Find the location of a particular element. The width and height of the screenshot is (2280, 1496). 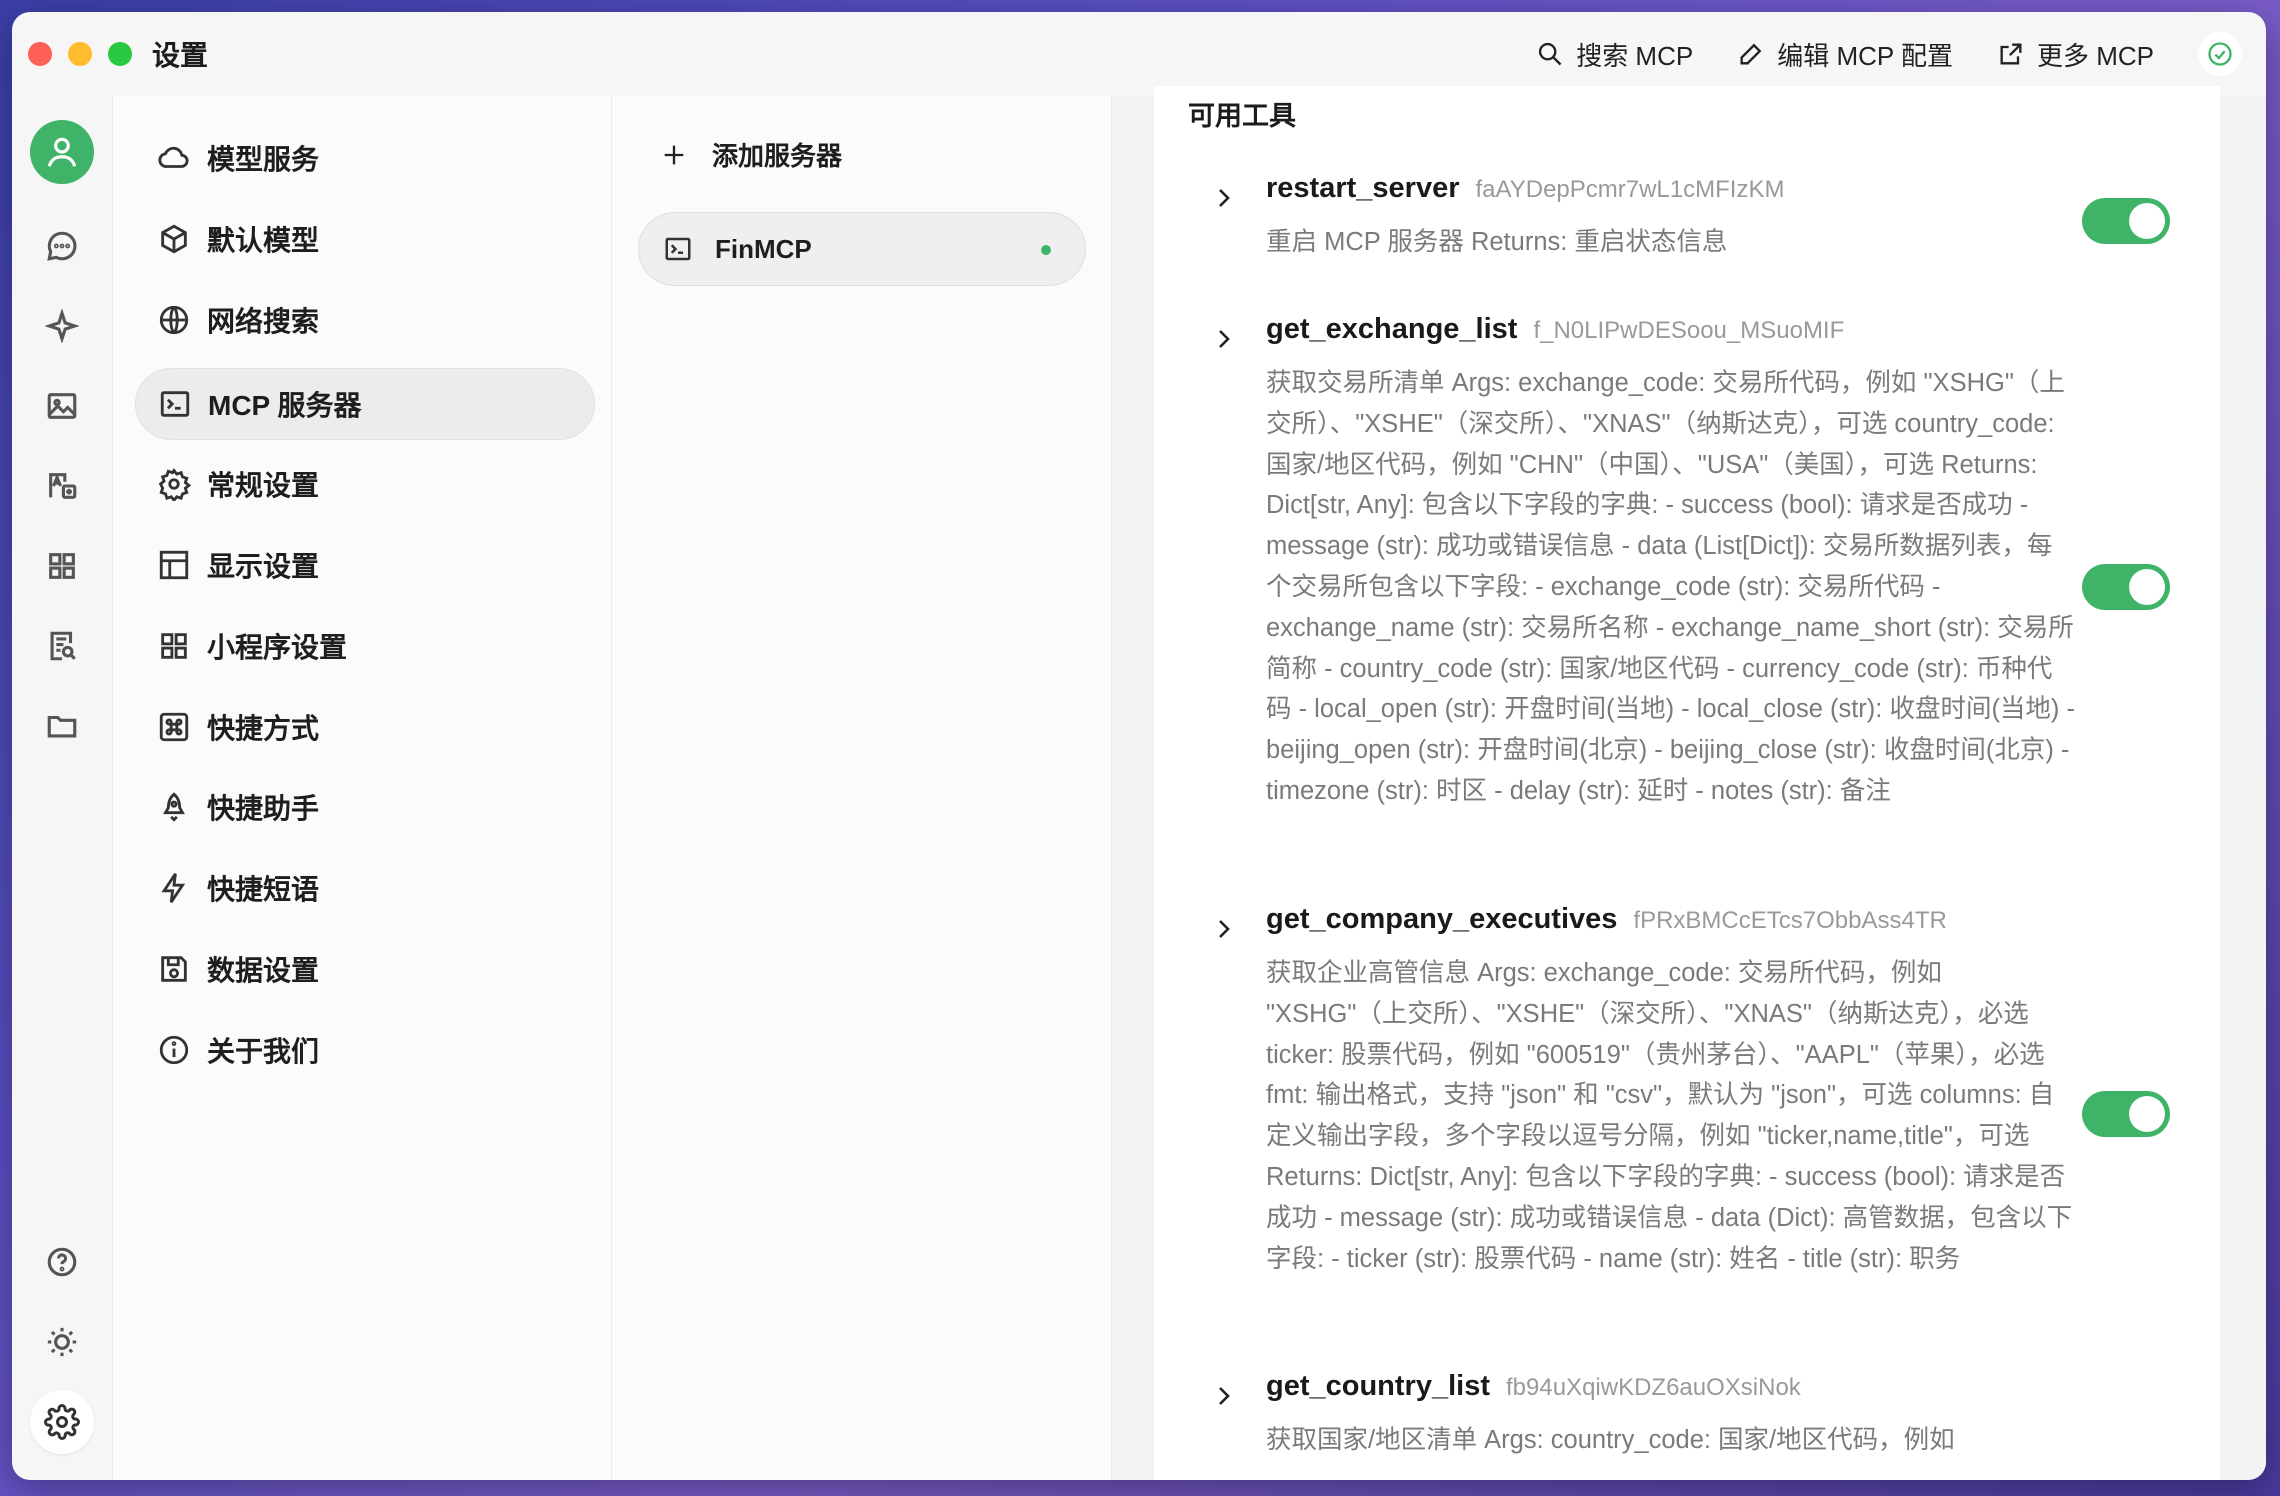

settings-icon is located at coordinates (62, 1422).